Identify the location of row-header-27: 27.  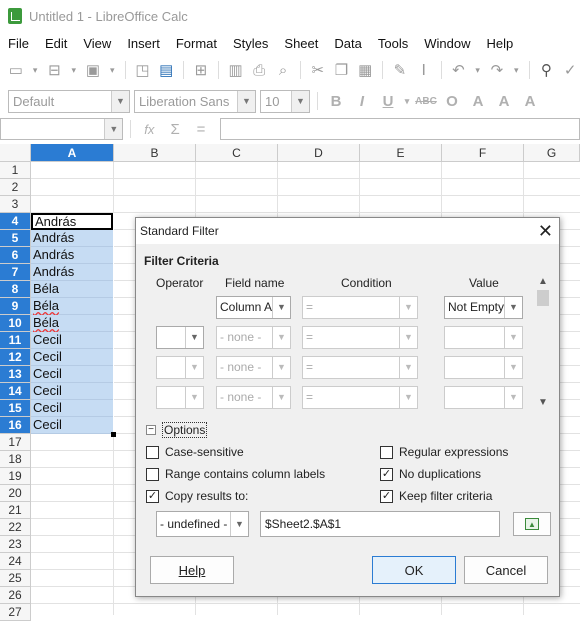
(15, 612).